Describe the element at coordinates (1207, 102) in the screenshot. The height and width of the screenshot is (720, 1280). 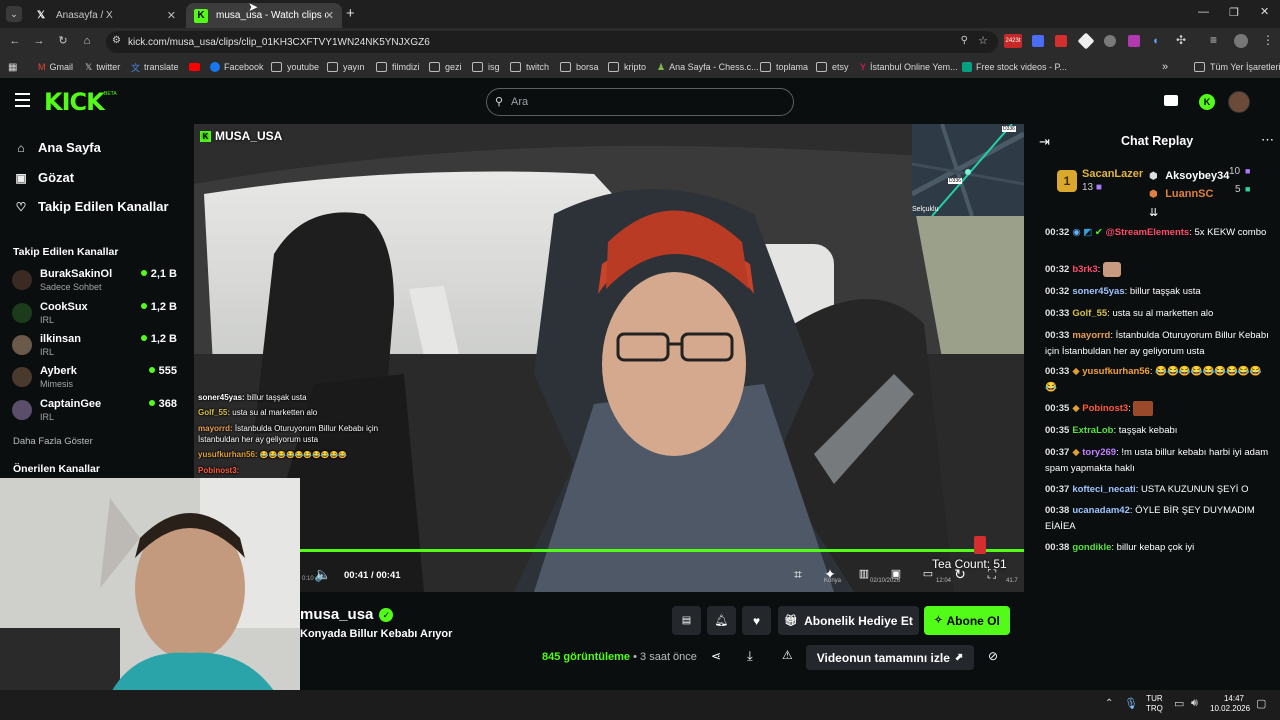
I see `kick-coin-icon: K` at that location.